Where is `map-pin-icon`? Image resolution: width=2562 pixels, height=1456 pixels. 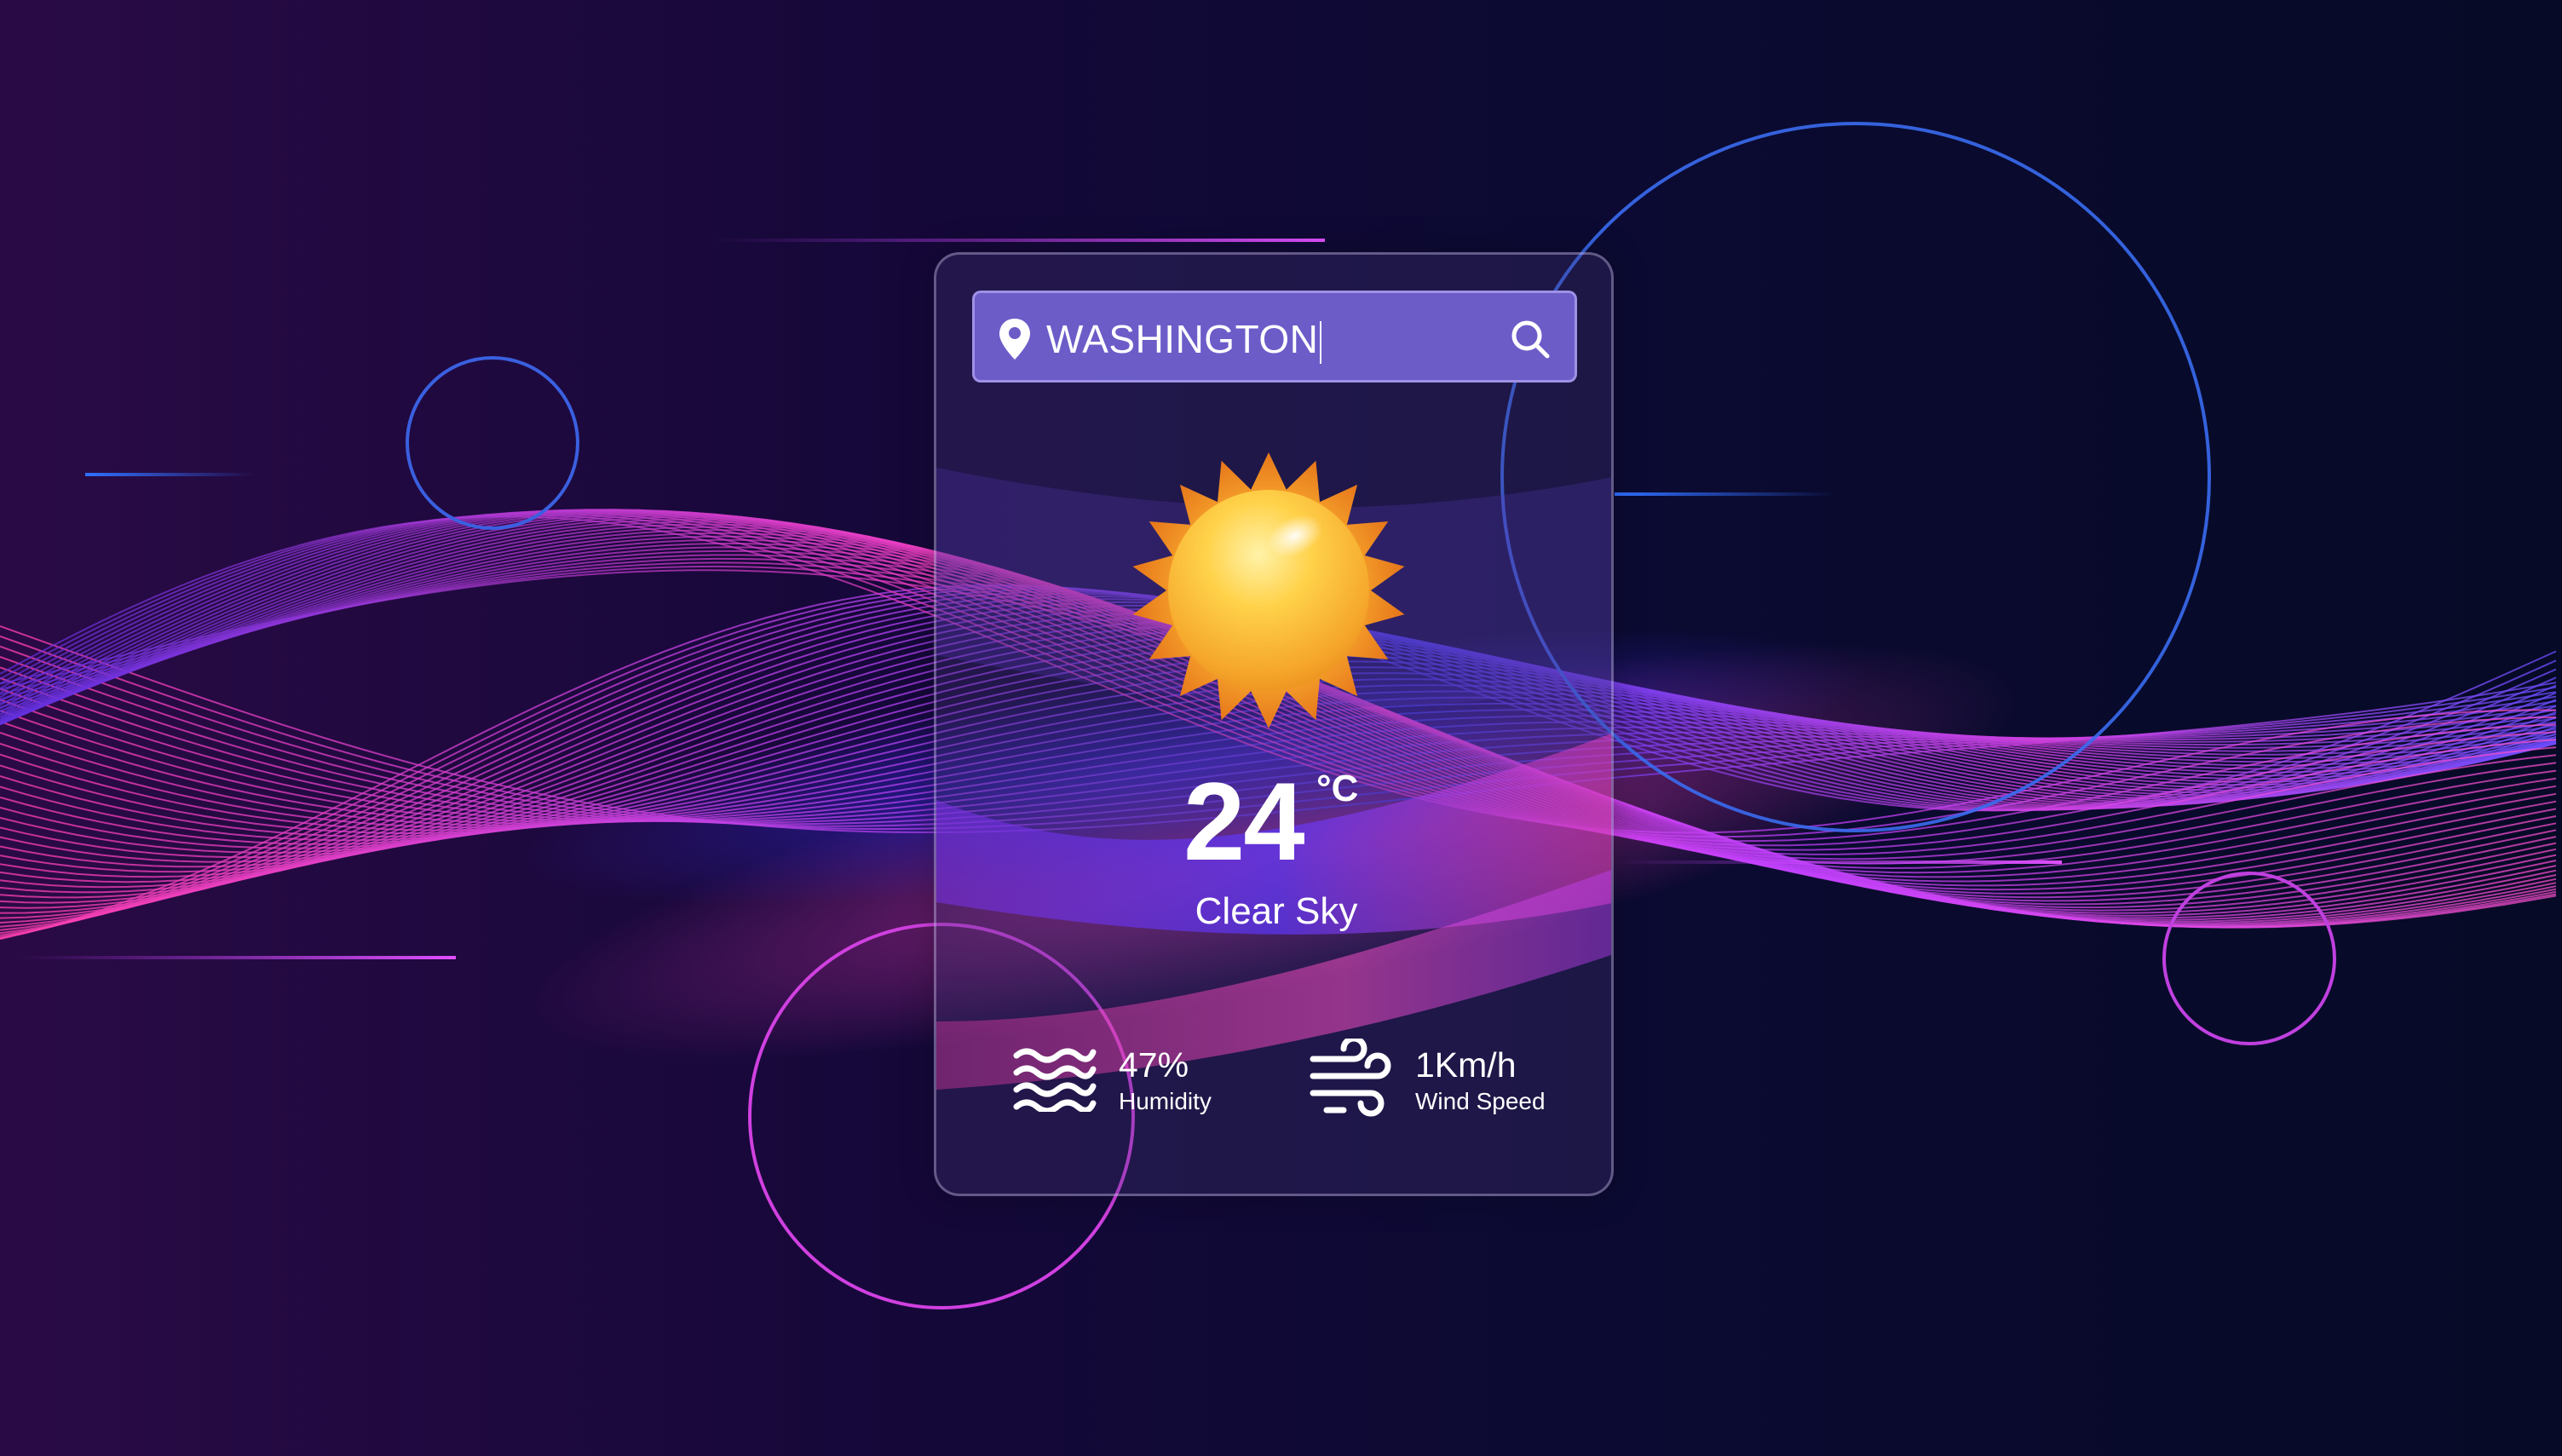
map-pin-icon is located at coordinates (1015, 339).